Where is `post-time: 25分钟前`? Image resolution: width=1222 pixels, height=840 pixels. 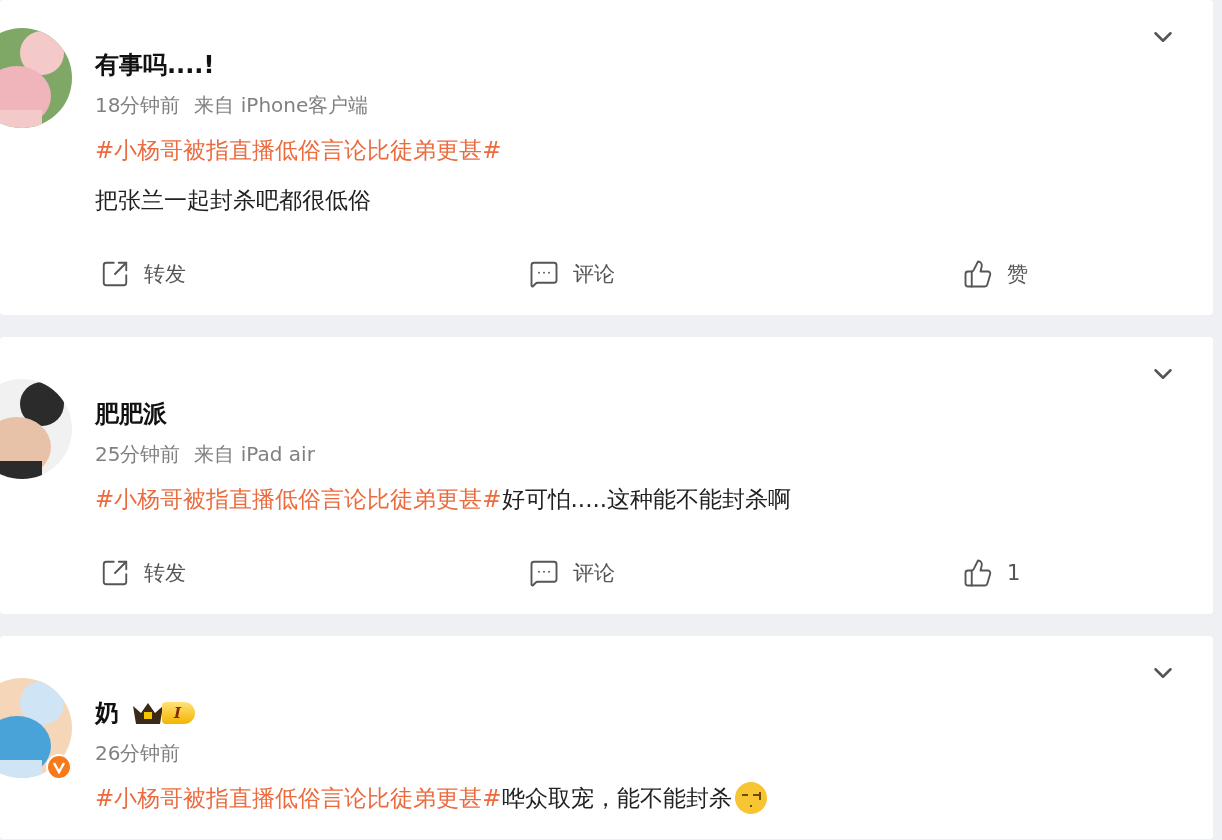 post-time: 25分钟前 is located at coordinates (138, 454).